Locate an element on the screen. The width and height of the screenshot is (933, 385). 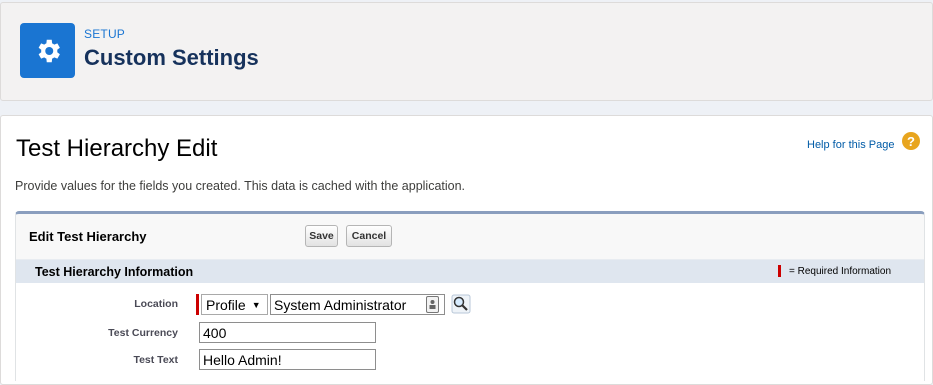
help-link: Help for this Page is located at coordinates (850, 145).